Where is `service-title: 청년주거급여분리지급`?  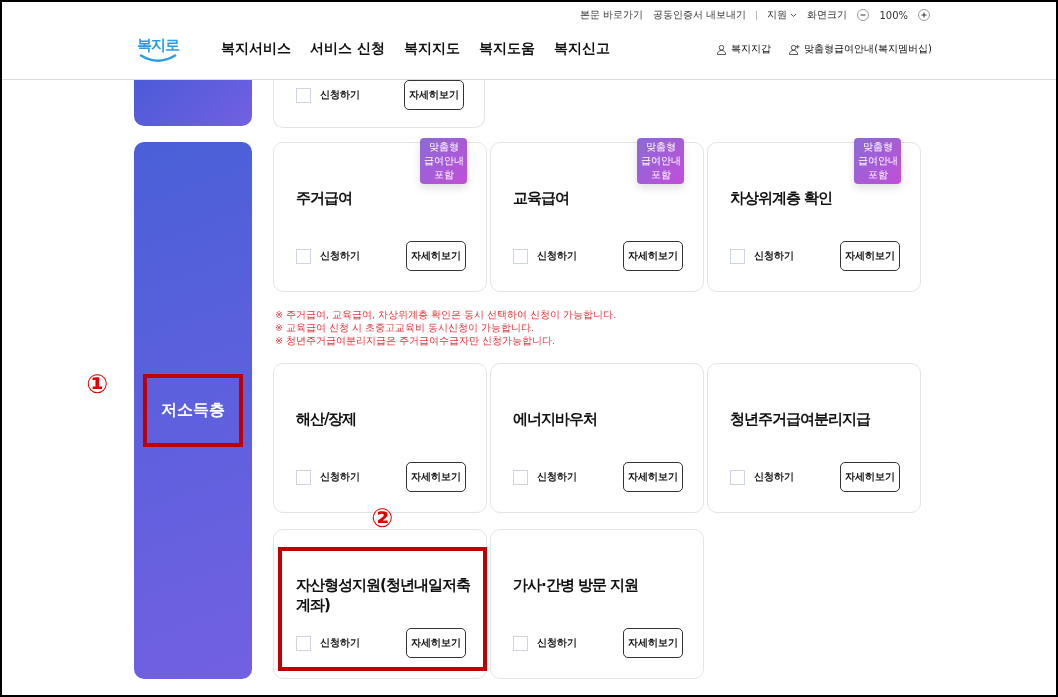 service-title: 청년주거급여분리지급 is located at coordinates (800, 419).